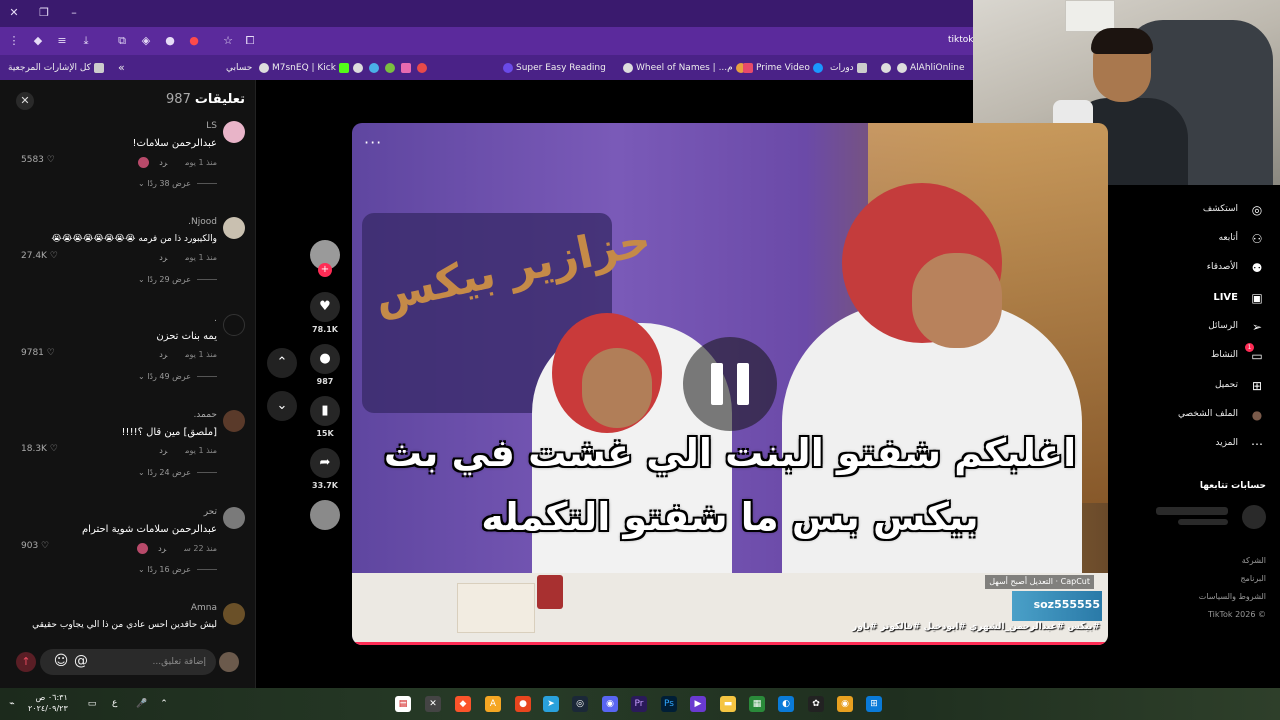 This screenshot has height=720, width=1280. I want to click on bookmark-prime-video: Prime Video, so click(783, 68).